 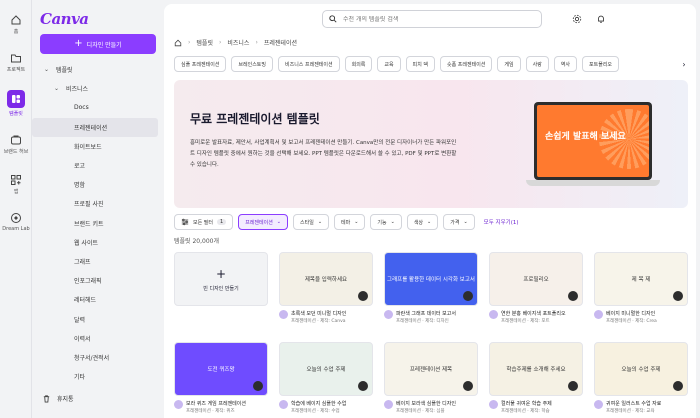 What do you see at coordinates (386, 222) in the screenshot?
I see `filter-dropdown: 기능 ⌄` at bounding box center [386, 222].